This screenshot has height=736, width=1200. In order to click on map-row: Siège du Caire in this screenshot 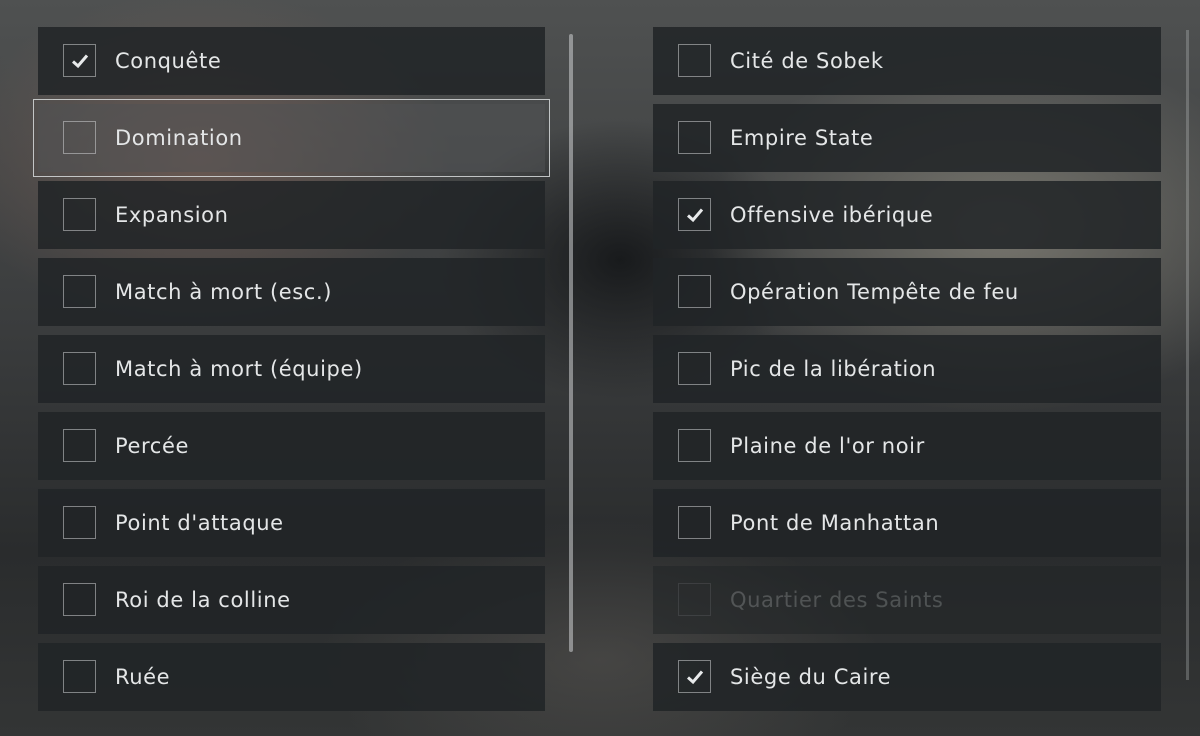, I will do `click(907, 677)`.